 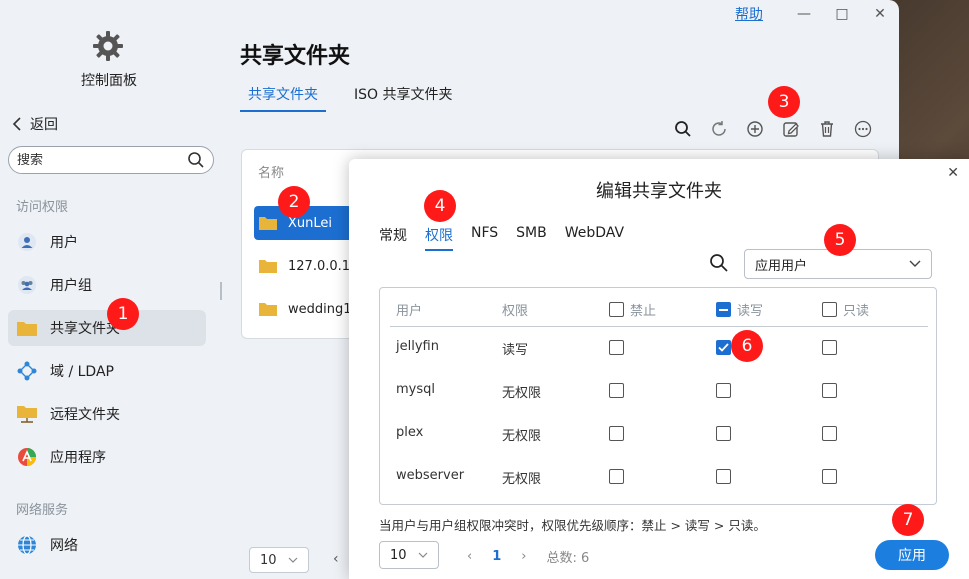 What do you see at coordinates (410, 432) in the screenshot?
I see `user-name: plex` at bounding box center [410, 432].